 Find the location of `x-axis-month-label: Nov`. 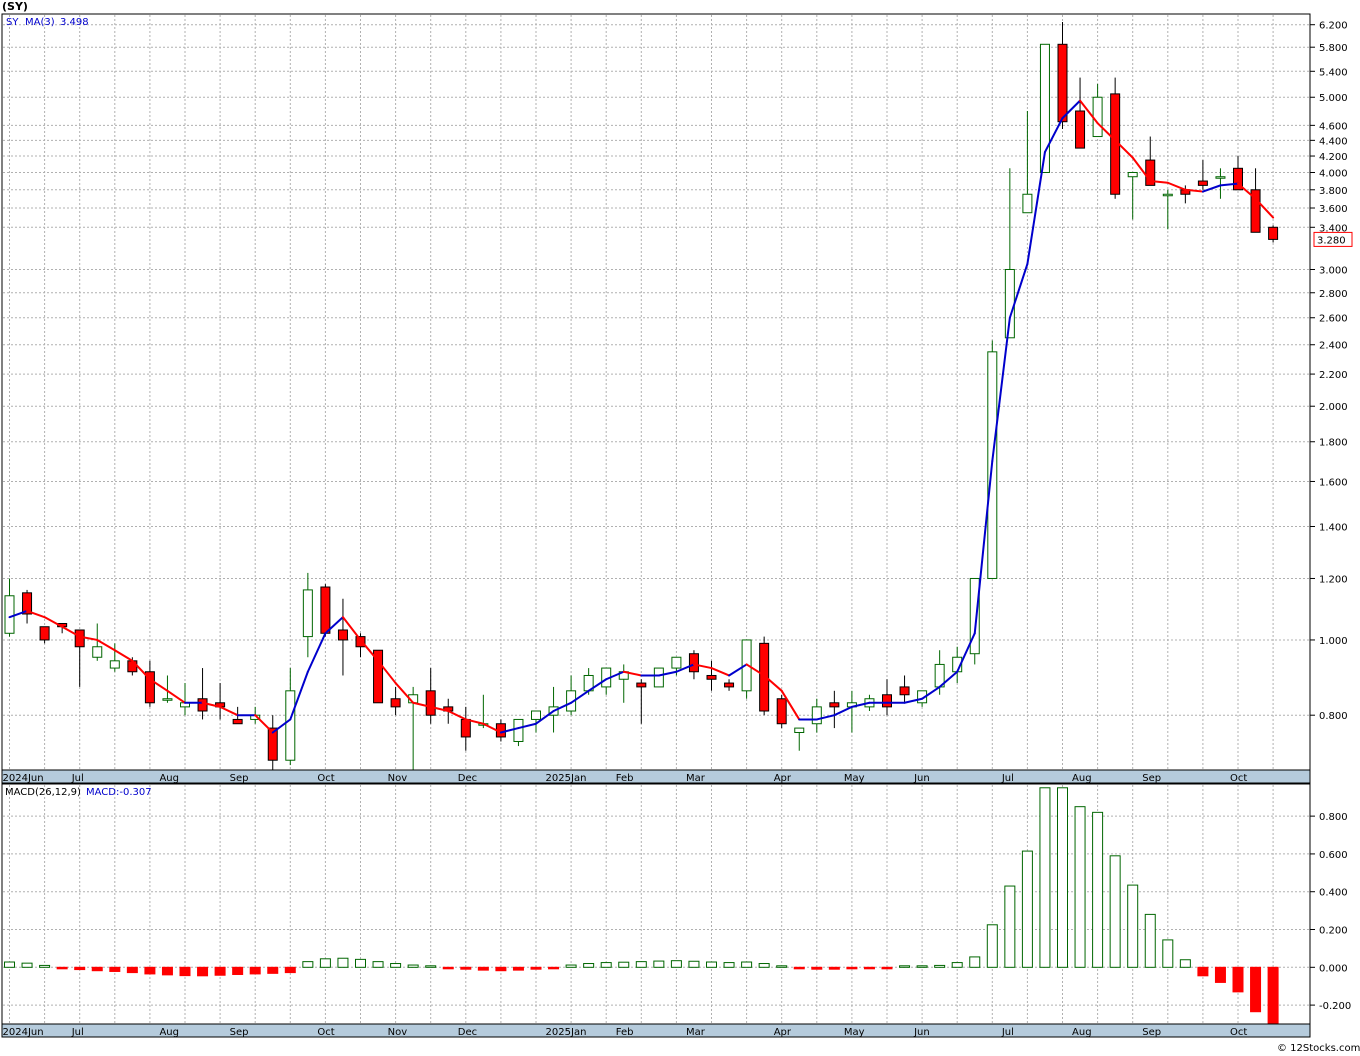

x-axis-month-label: Nov is located at coordinates (398, 1032).